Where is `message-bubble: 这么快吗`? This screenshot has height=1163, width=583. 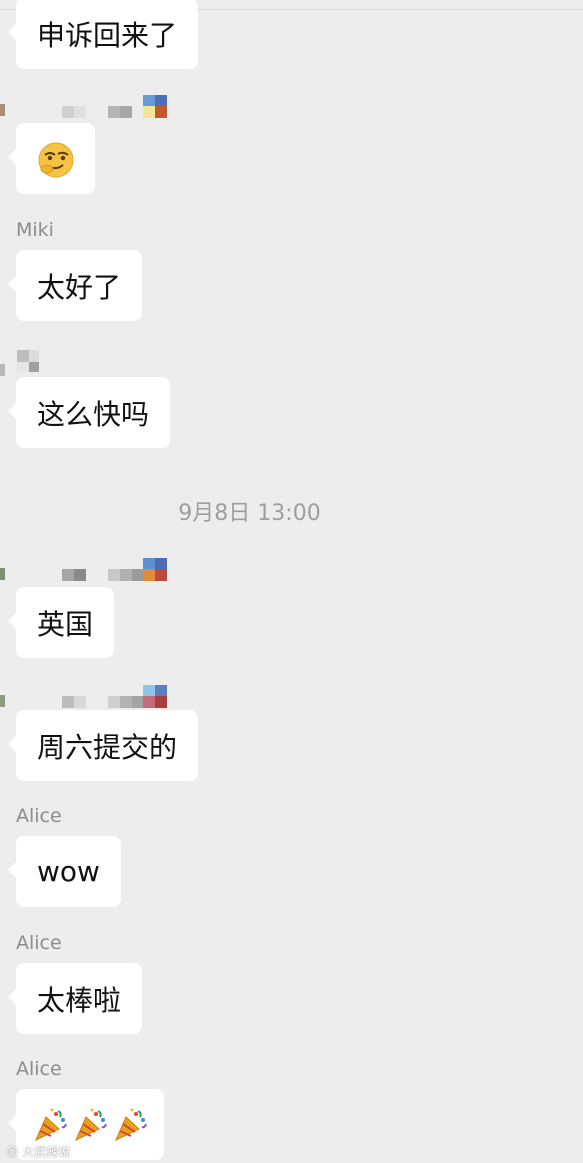
message-bubble: 这么快吗 is located at coordinates (89, 412).